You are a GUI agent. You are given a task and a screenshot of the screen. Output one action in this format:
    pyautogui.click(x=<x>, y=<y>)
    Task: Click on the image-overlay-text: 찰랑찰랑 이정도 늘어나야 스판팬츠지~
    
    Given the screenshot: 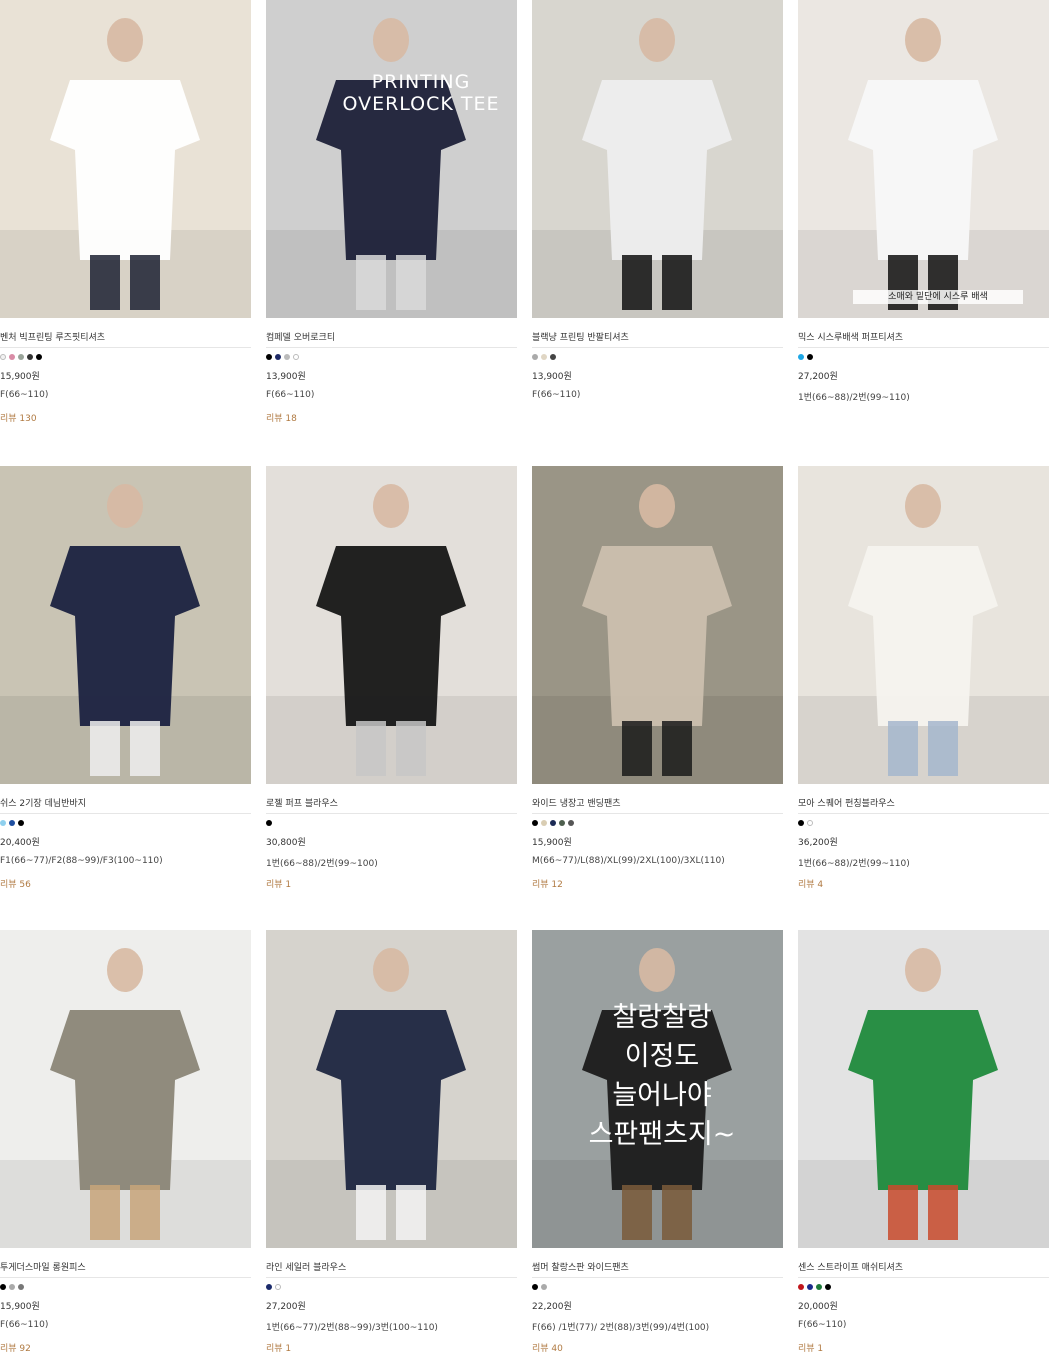 What is the action you would take?
    pyautogui.click(x=662, y=1076)
    